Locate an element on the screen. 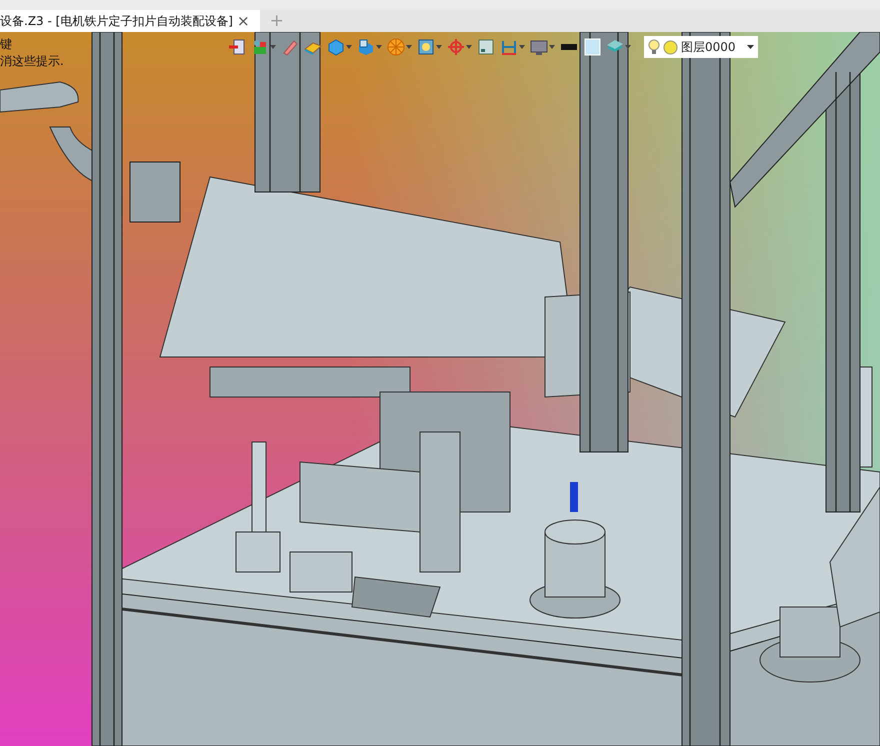  close-button: × is located at coordinates (243, 21).